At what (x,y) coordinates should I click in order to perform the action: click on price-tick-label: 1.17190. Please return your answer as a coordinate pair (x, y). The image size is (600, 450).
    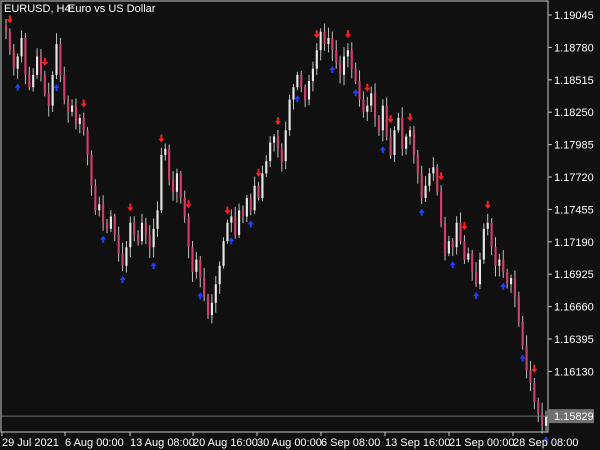
    Looking at the image, I should click on (574, 243).